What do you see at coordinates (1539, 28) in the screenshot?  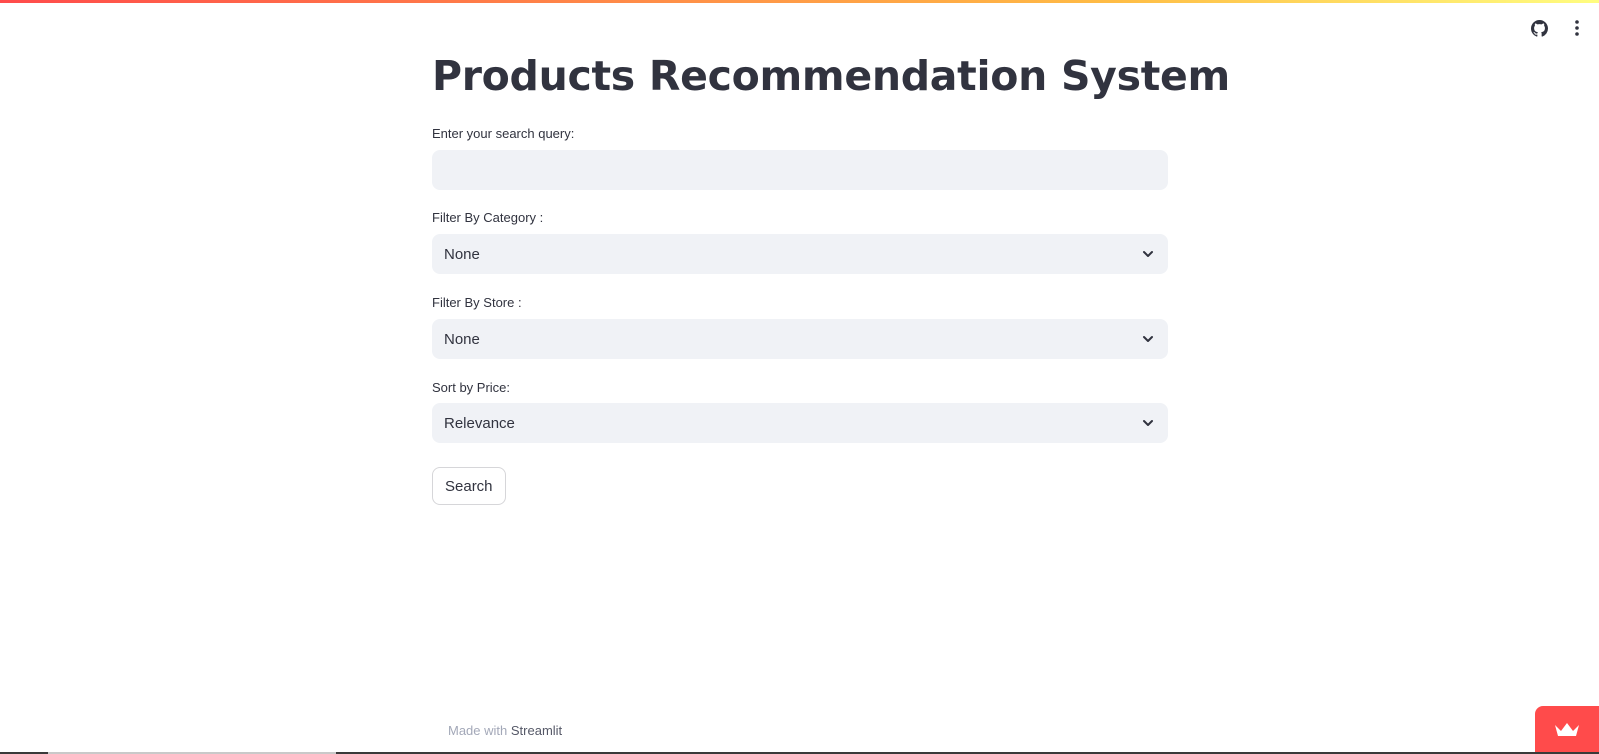 I see `github-icon` at bounding box center [1539, 28].